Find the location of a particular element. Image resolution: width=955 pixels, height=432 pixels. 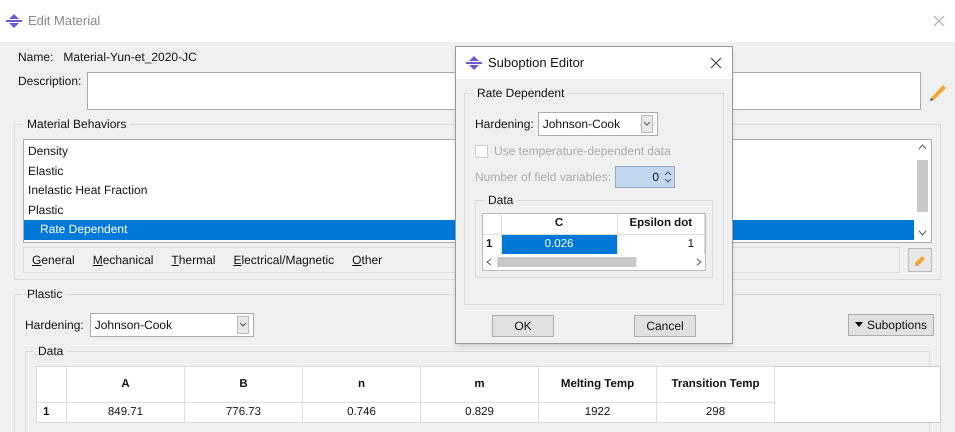

window-title: Edit Material is located at coordinates (64, 21).